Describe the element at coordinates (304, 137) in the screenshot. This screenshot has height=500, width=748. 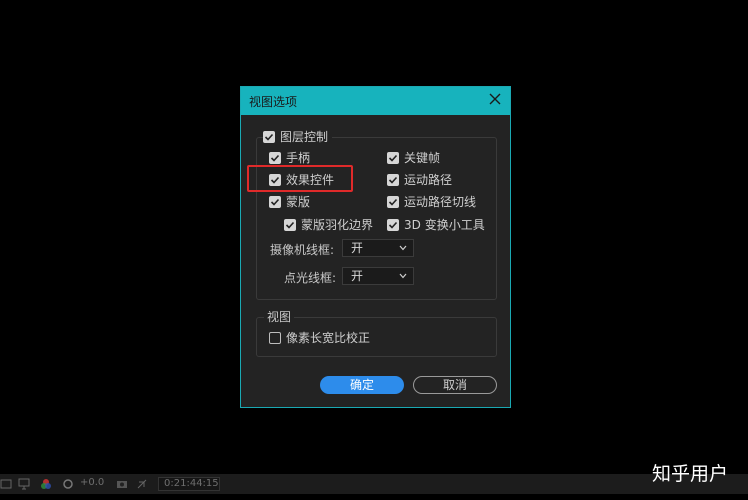
I see `layer-controls-label: 图层控制` at that location.